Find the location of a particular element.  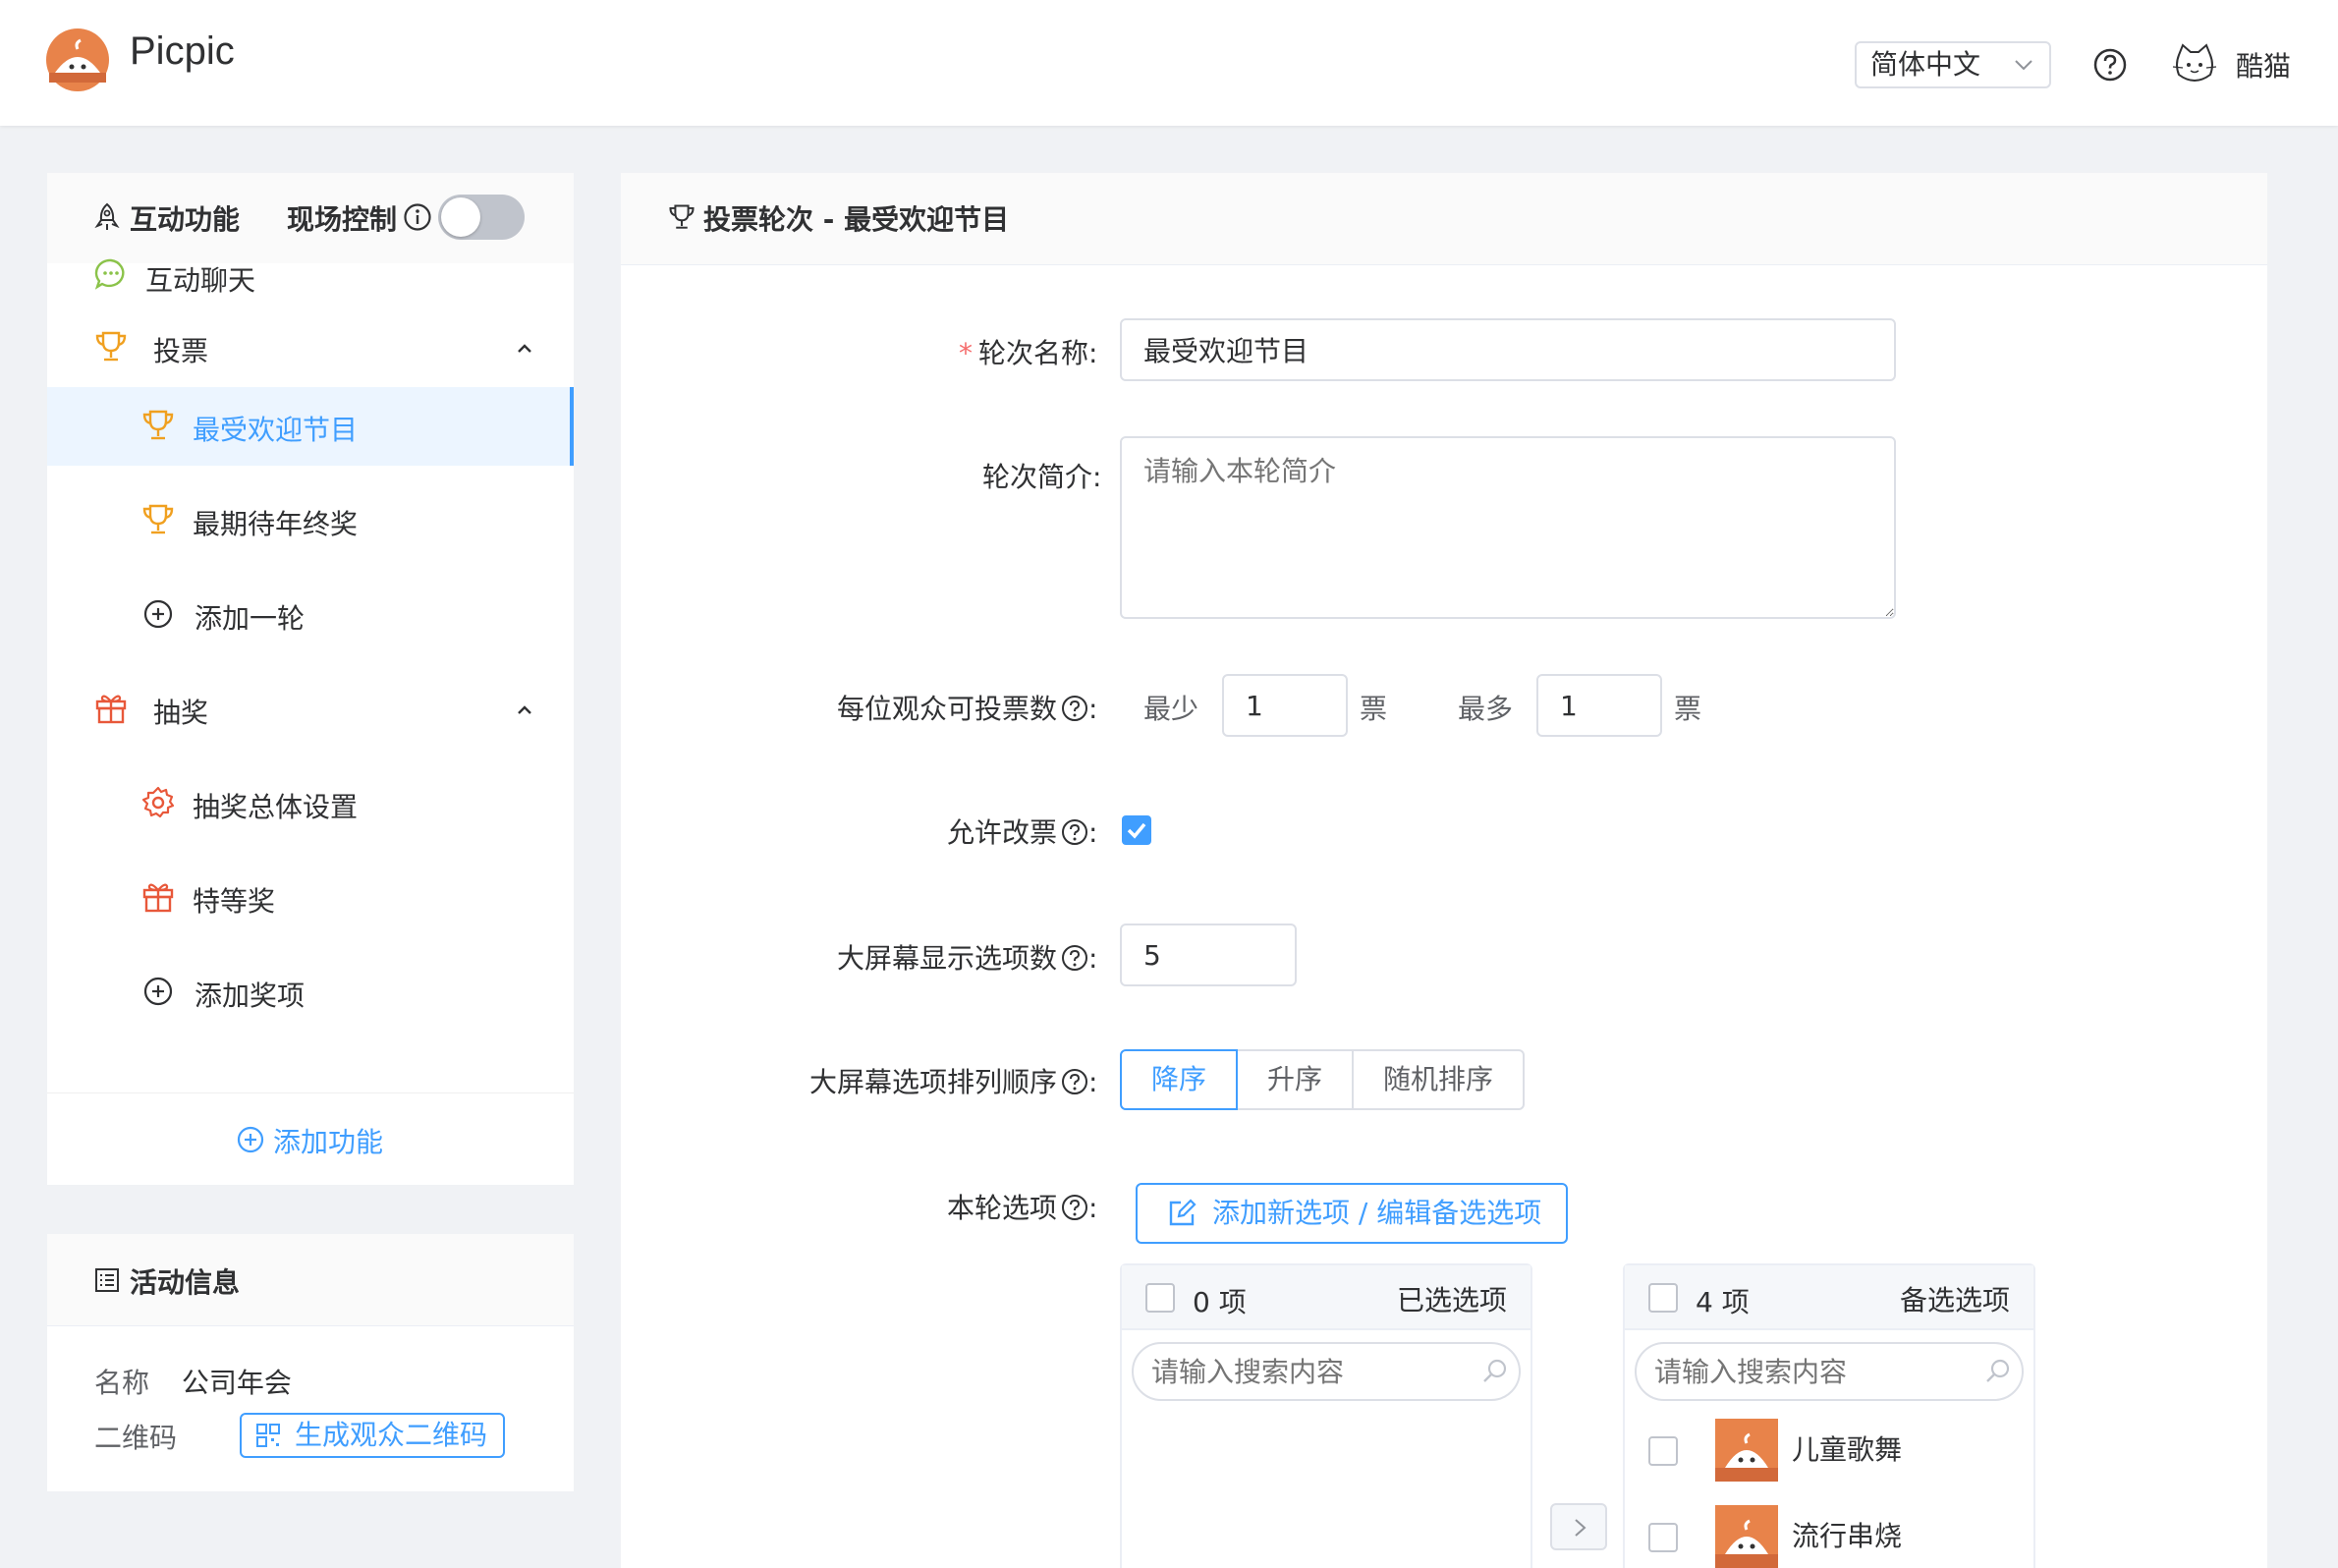

option-name: 流行串烧 is located at coordinates (1847, 1536).